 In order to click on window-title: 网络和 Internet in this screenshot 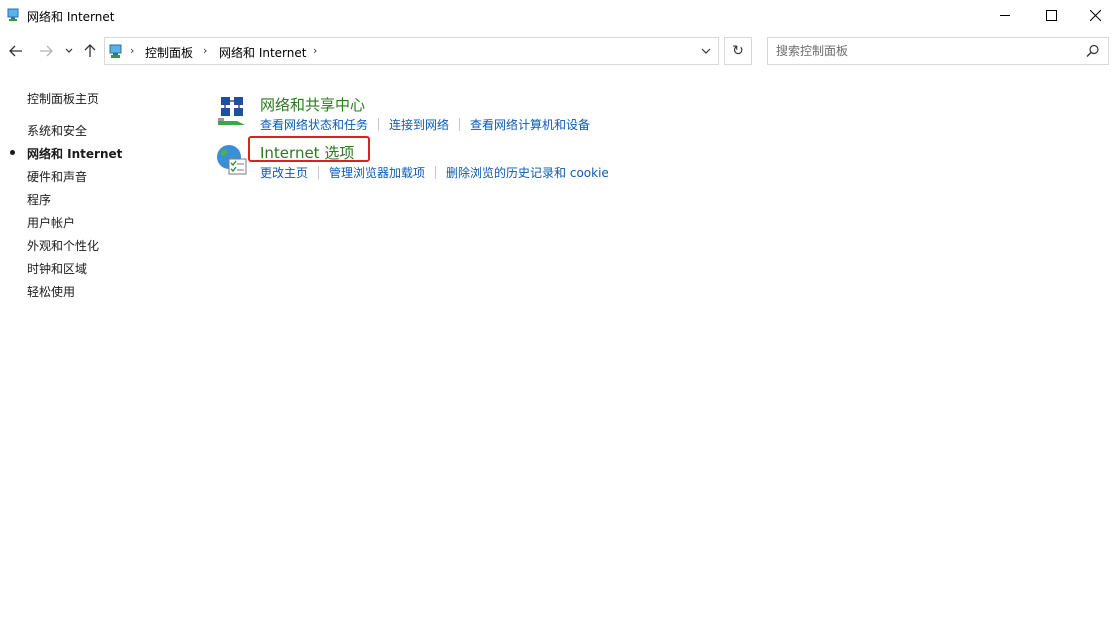, I will do `click(71, 17)`.